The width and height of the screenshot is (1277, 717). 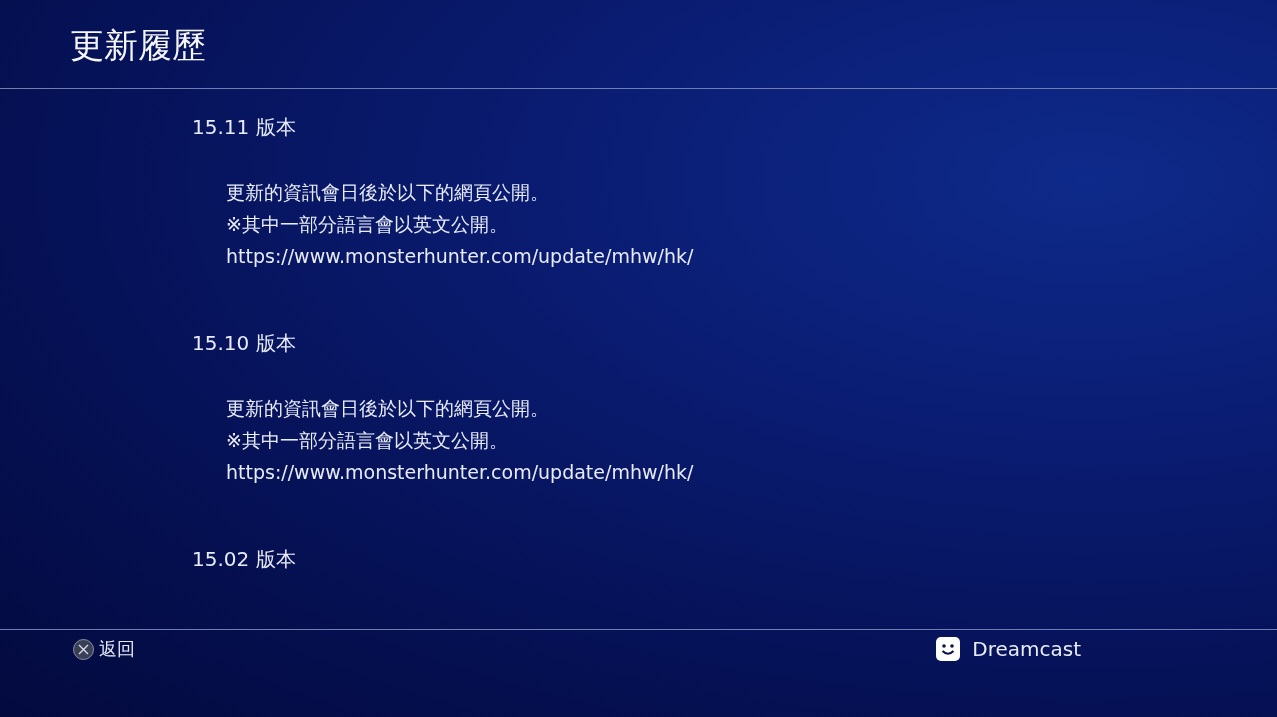 What do you see at coordinates (117, 649) in the screenshot?
I see `back-label: 返回` at bounding box center [117, 649].